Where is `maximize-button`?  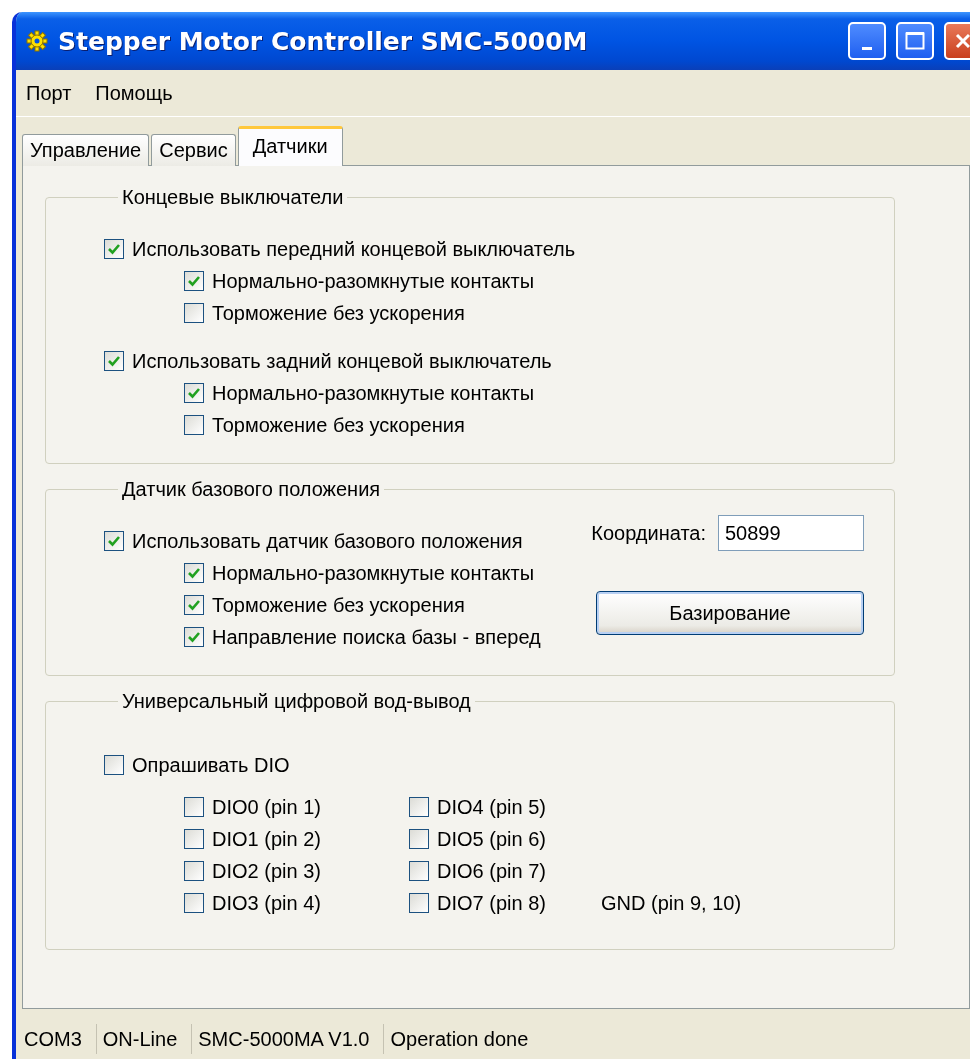
maximize-button is located at coordinates (915, 41).